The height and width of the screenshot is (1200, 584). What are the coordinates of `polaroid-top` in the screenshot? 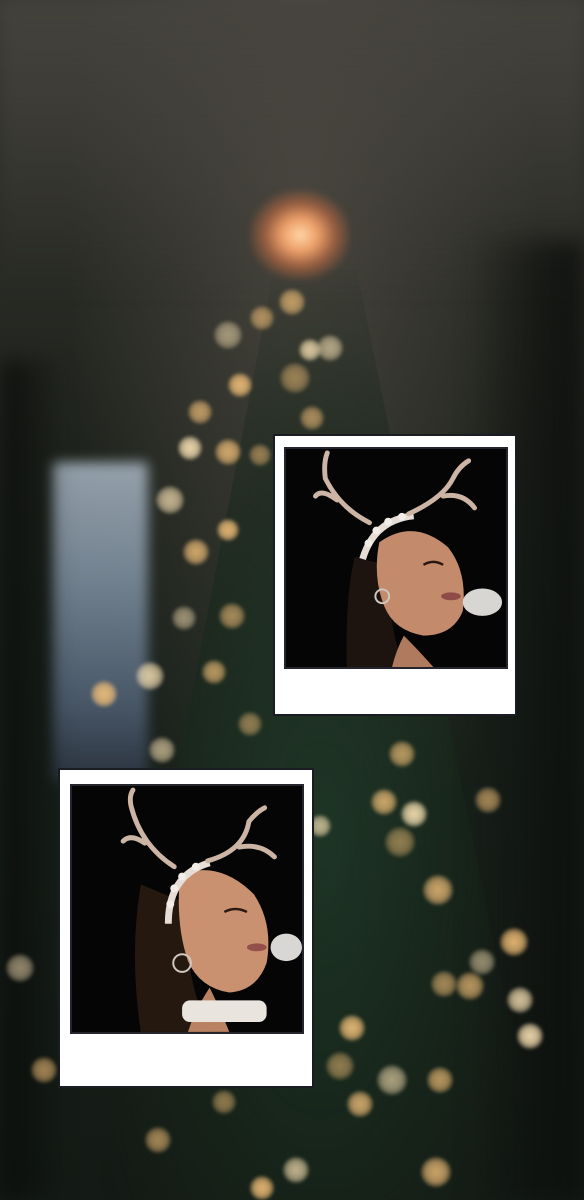 It's located at (395, 575).